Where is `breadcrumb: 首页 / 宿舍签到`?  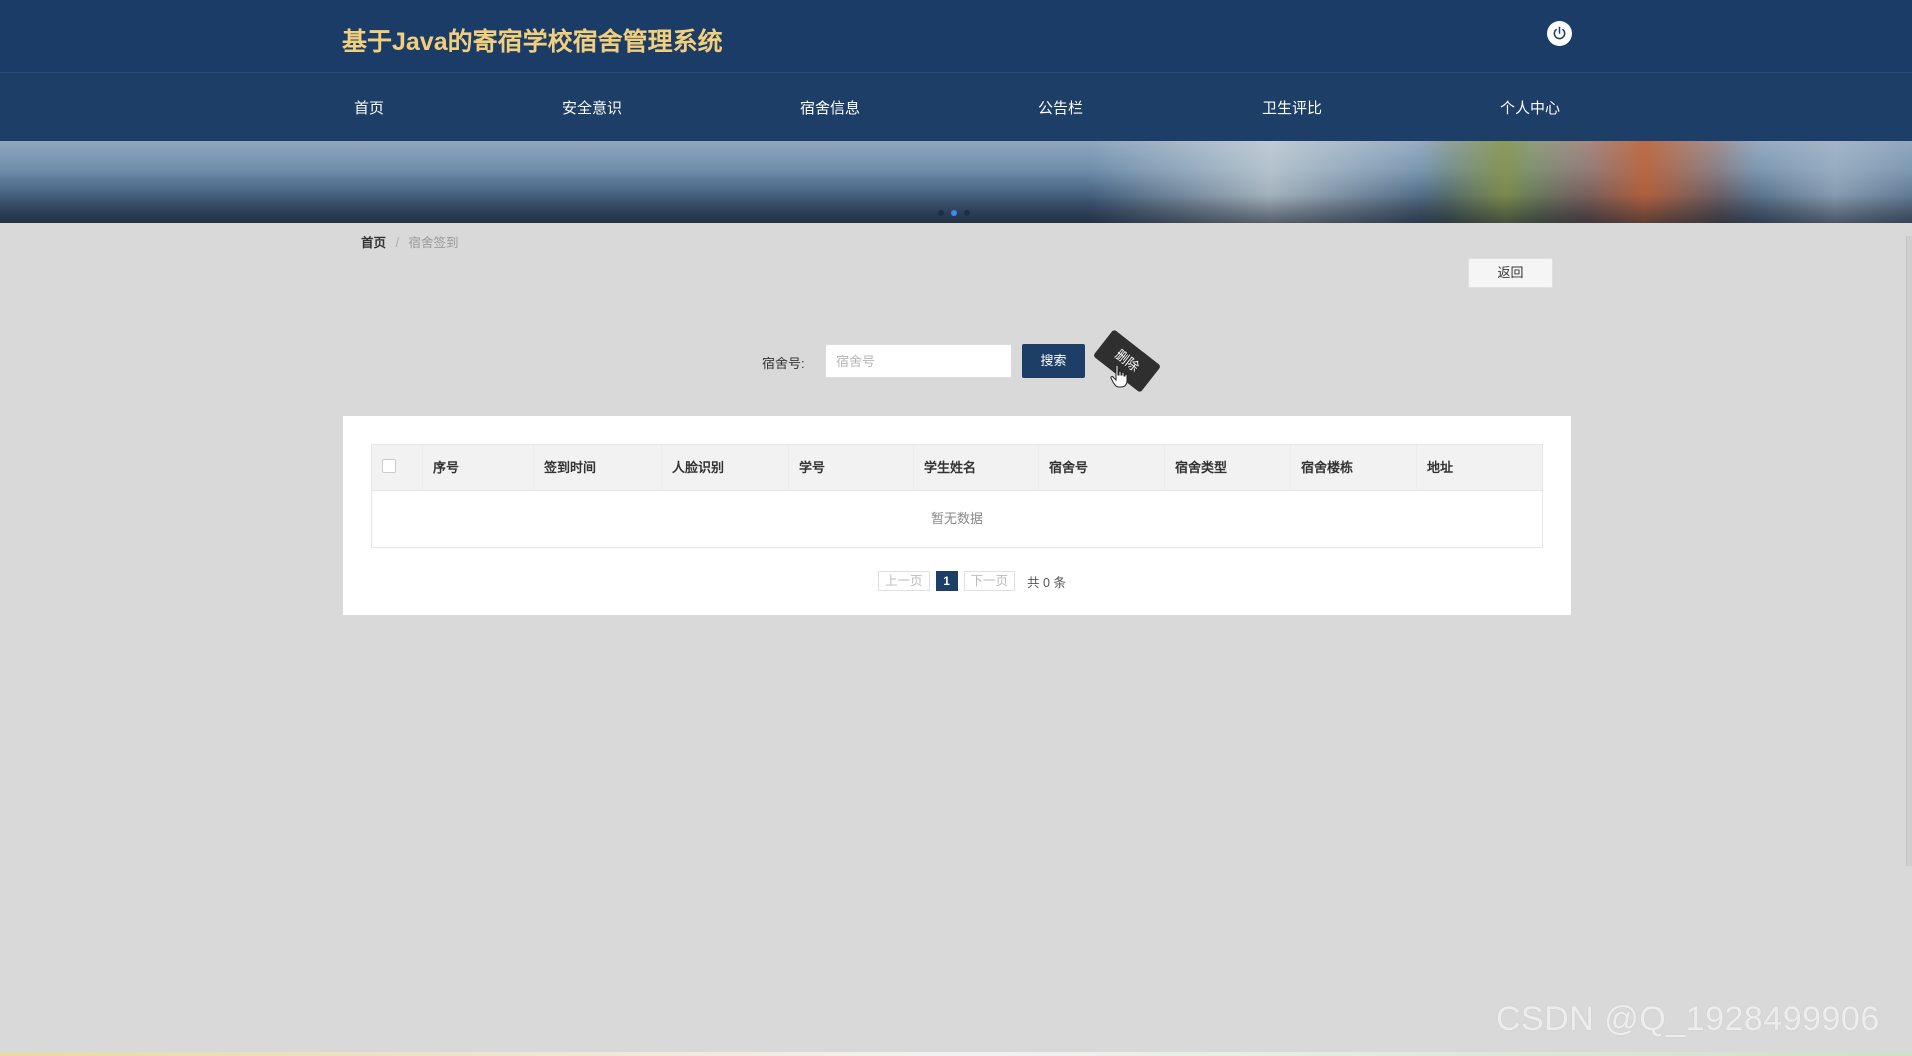 breadcrumb: 首页 / 宿舍签到 is located at coordinates (409, 241).